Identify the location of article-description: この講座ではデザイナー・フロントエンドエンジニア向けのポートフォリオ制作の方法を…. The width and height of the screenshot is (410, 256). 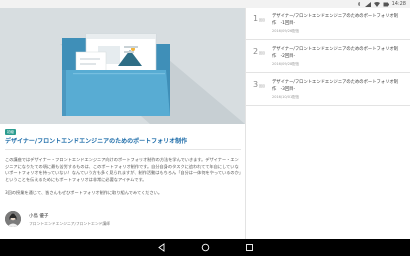
(123, 169).